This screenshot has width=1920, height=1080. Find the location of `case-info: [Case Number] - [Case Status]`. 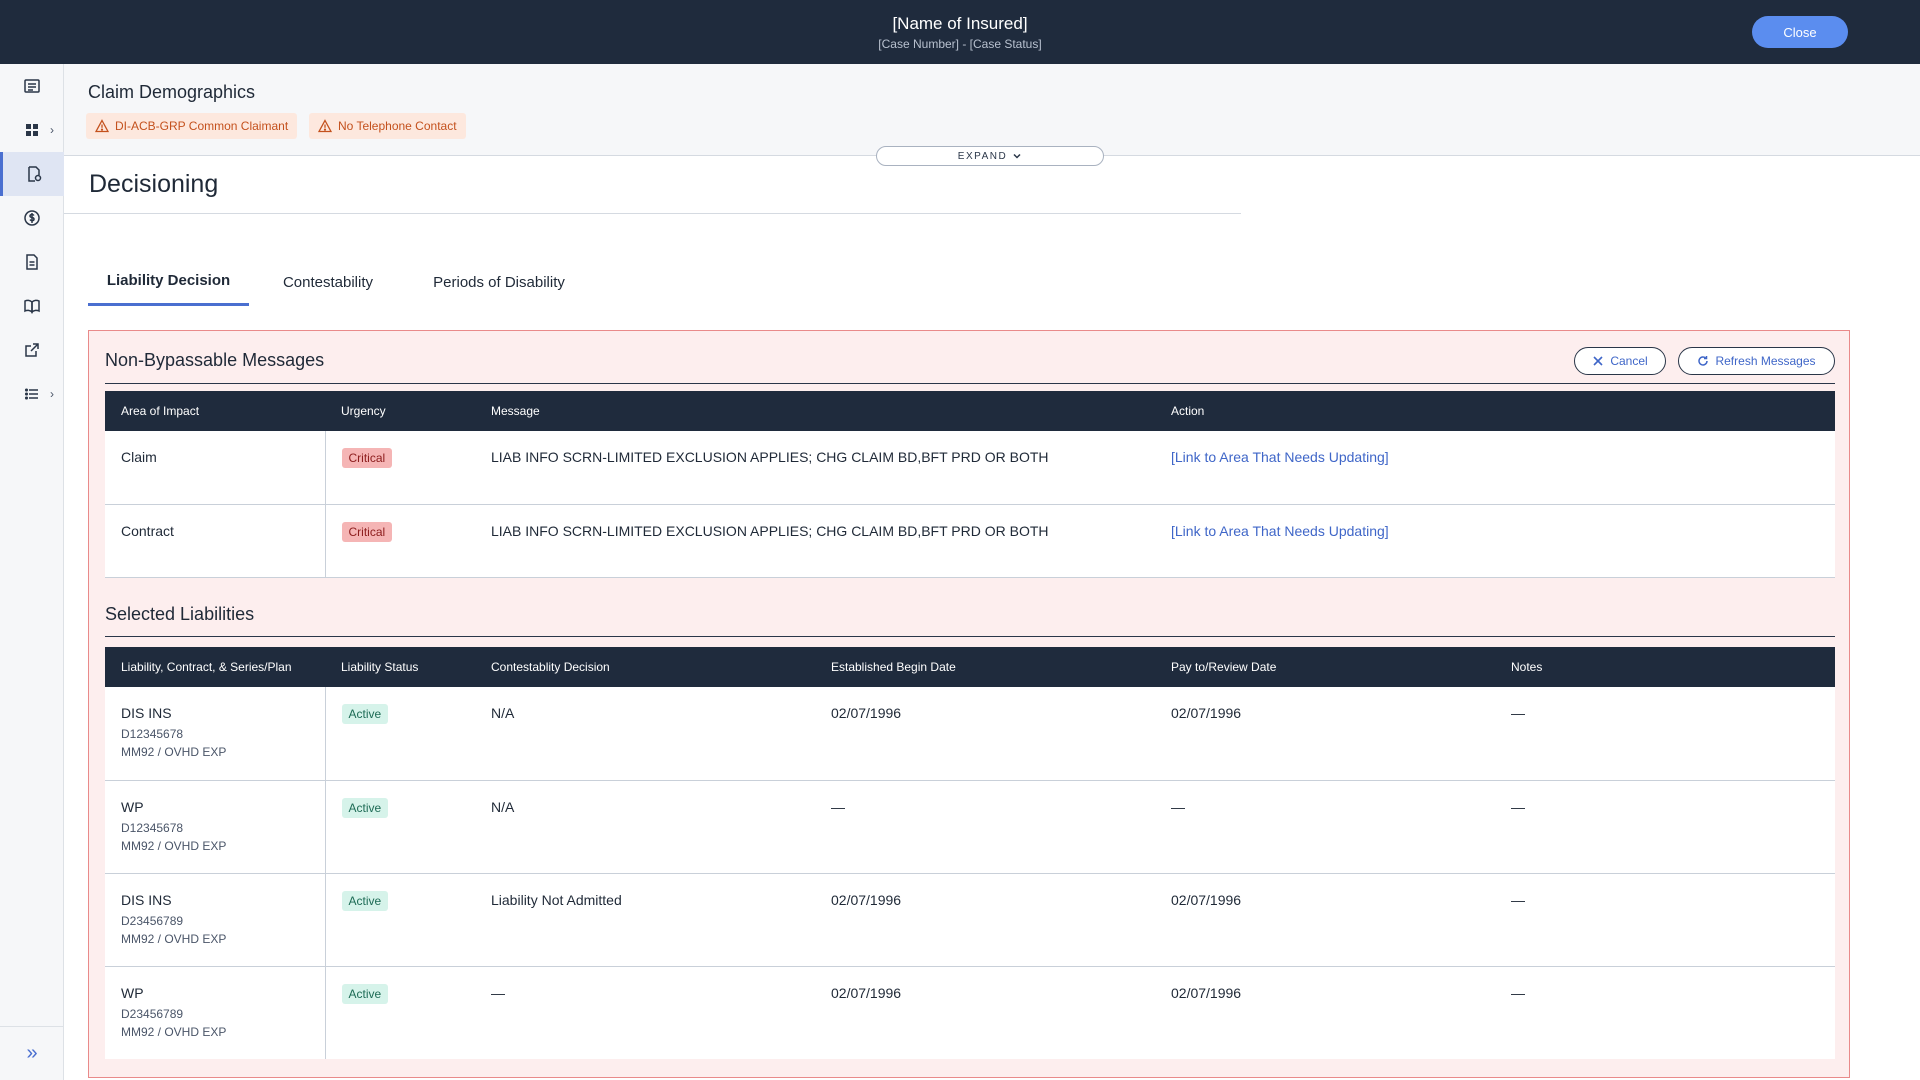

case-info: [Case Number] - [Case Status] is located at coordinates (960, 44).